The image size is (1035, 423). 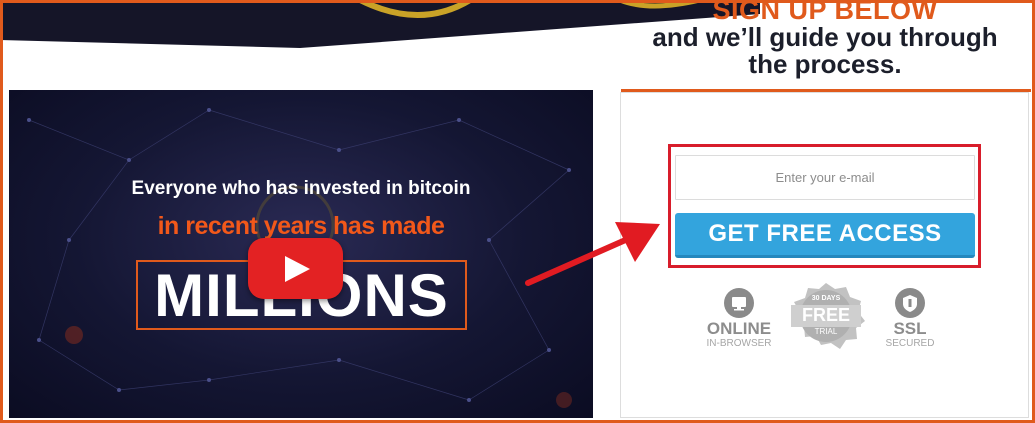 What do you see at coordinates (910, 343) in the screenshot?
I see `badge-ssl-subtitle: SECURED` at bounding box center [910, 343].